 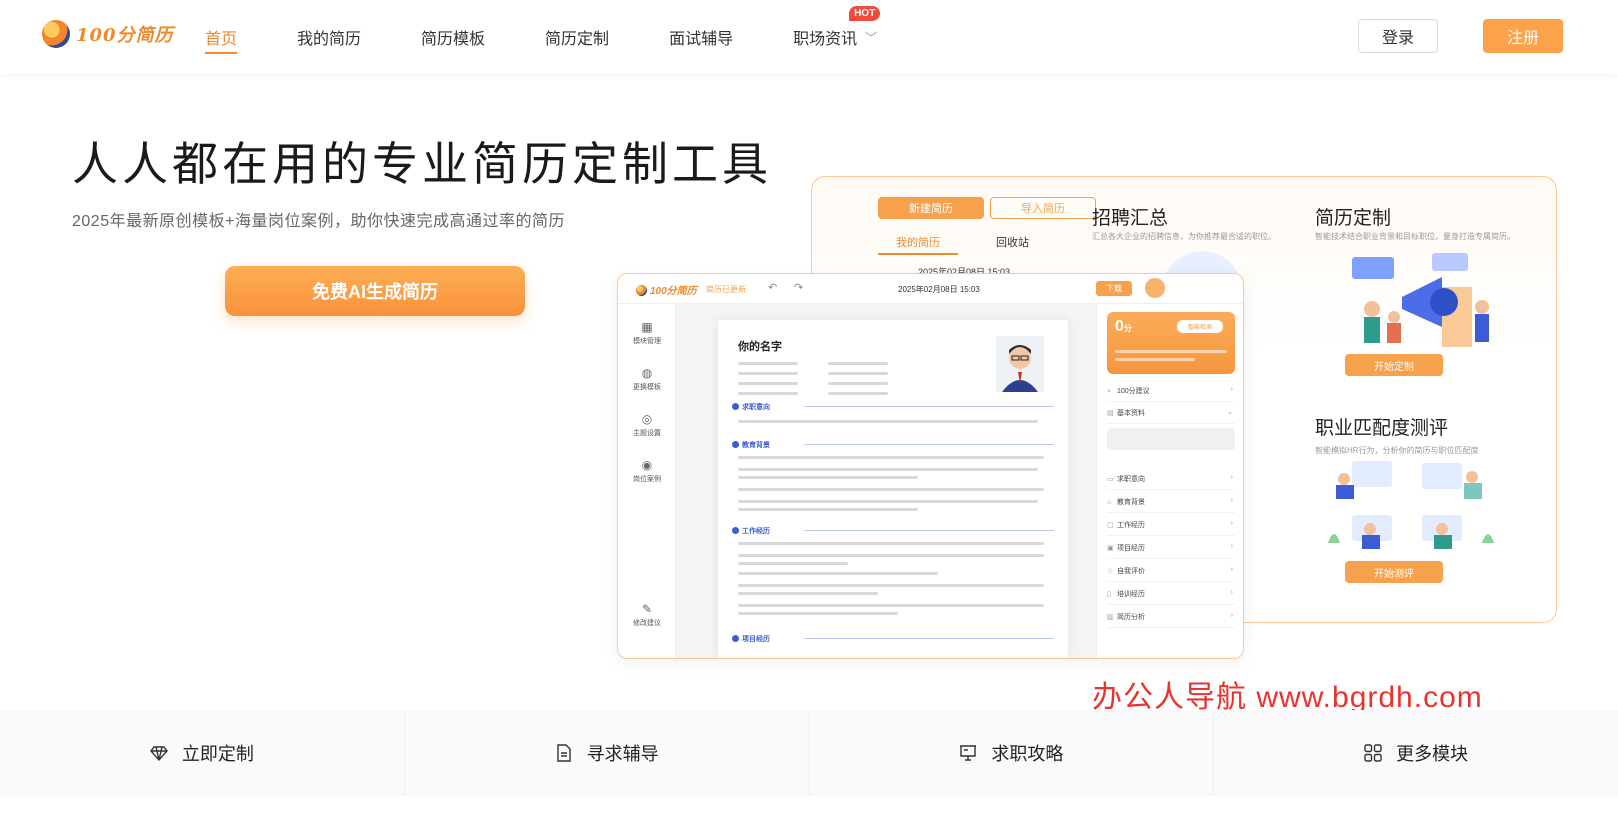 I want to click on logo-mark-icon, so click(x=56, y=34).